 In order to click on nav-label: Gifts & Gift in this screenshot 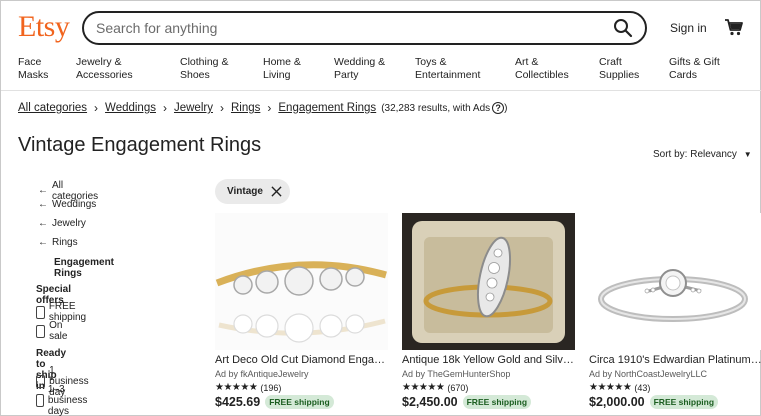, I will do `click(694, 62)`.